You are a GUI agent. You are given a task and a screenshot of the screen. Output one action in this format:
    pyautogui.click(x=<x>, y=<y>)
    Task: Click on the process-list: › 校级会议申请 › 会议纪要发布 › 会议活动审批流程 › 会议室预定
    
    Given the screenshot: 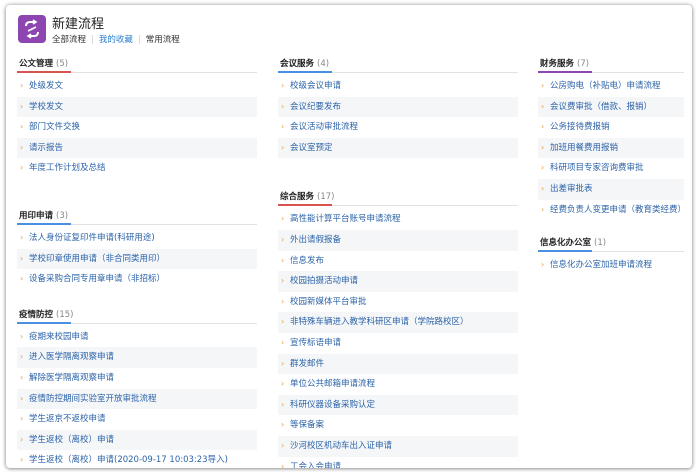 What is the action you would take?
    pyautogui.click(x=398, y=116)
    